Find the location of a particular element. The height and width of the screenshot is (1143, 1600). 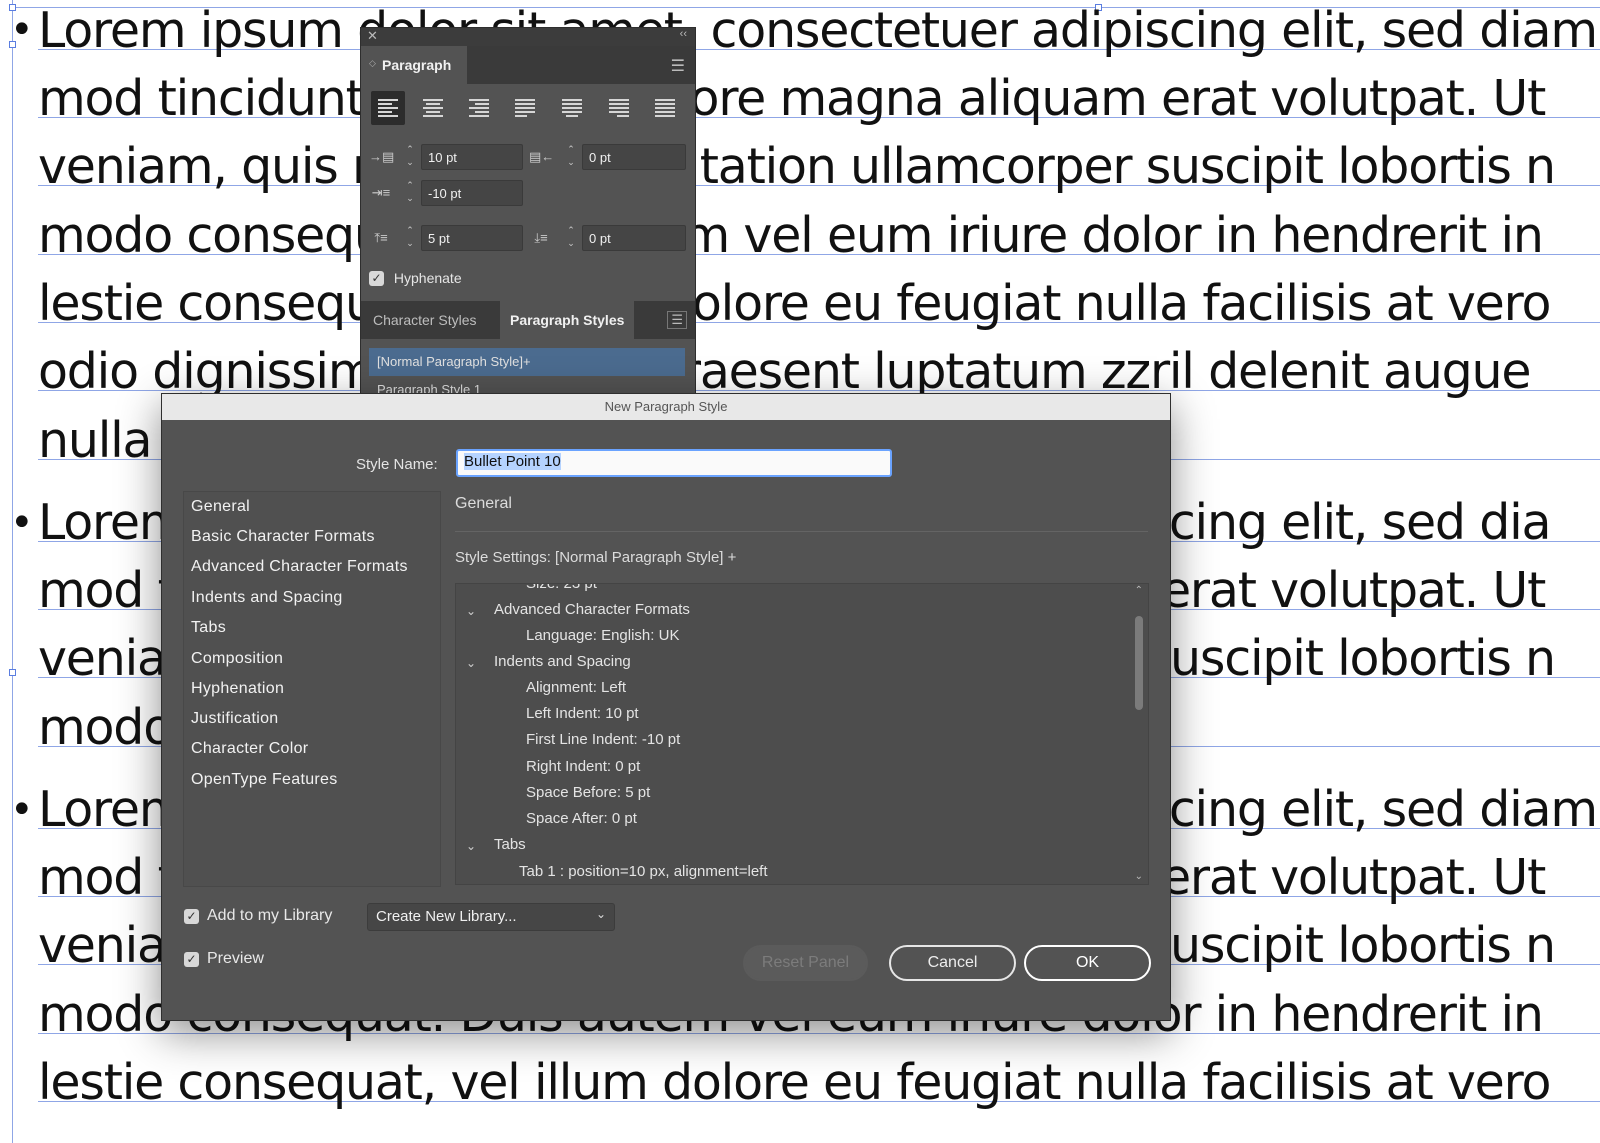

add-to-library-row: ✓ Add to my Library is located at coordinates (258, 916).